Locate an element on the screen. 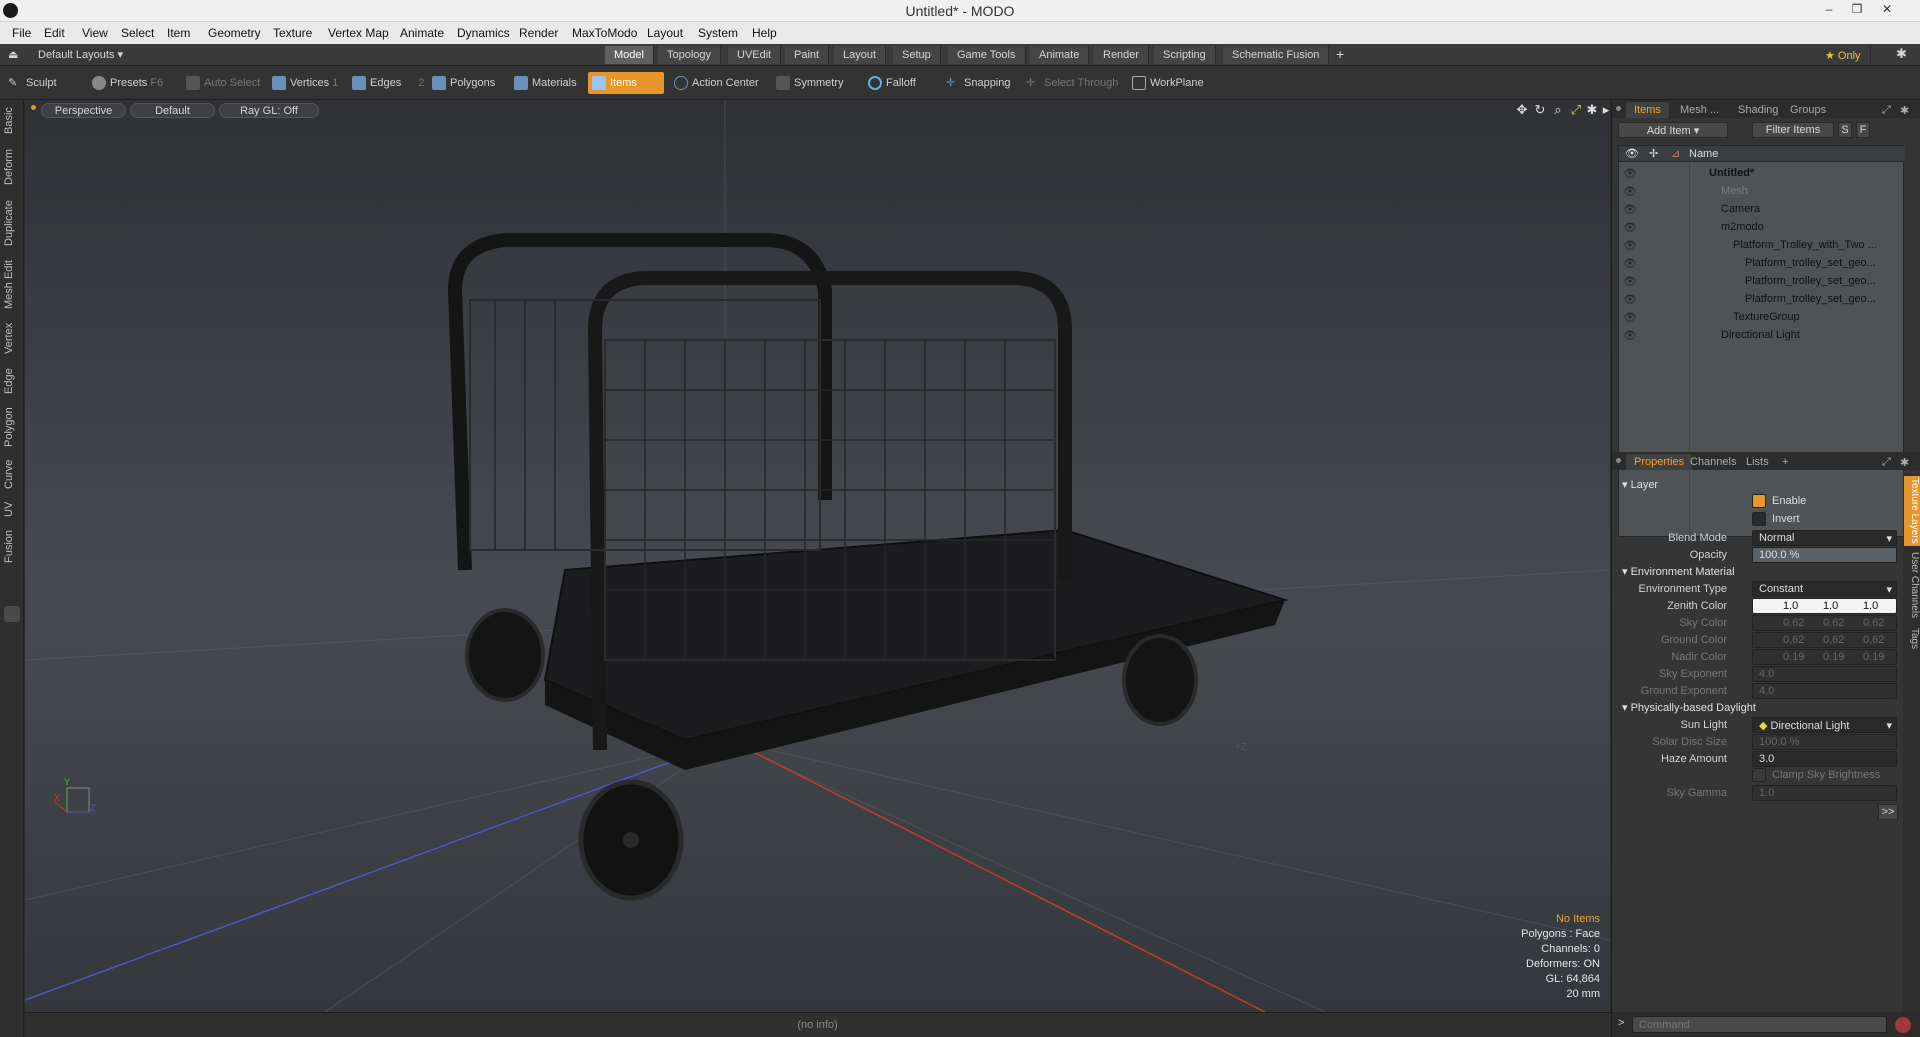  invert-checkbox is located at coordinates (1759, 519).